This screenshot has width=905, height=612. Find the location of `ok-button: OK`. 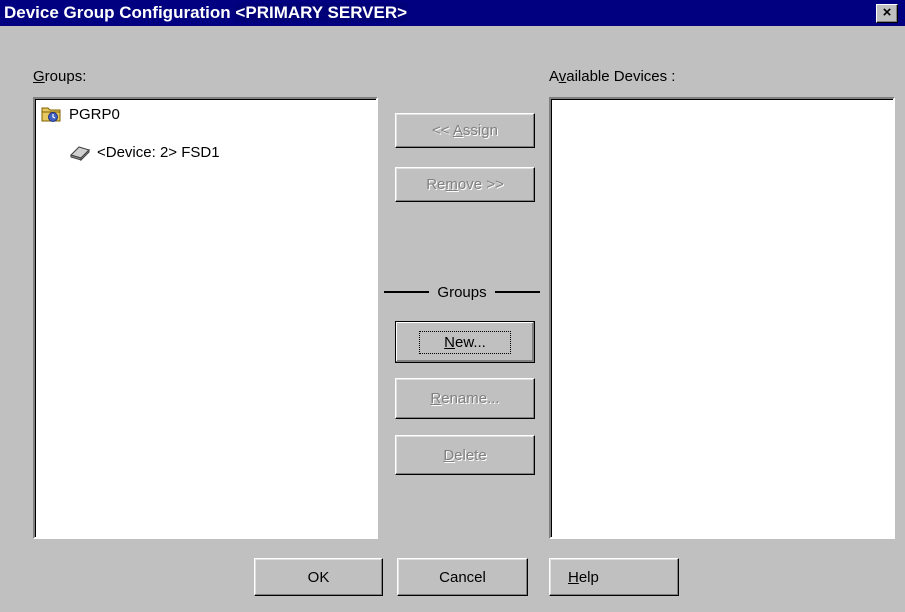

ok-button: OK is located at coordinates (318, 577).